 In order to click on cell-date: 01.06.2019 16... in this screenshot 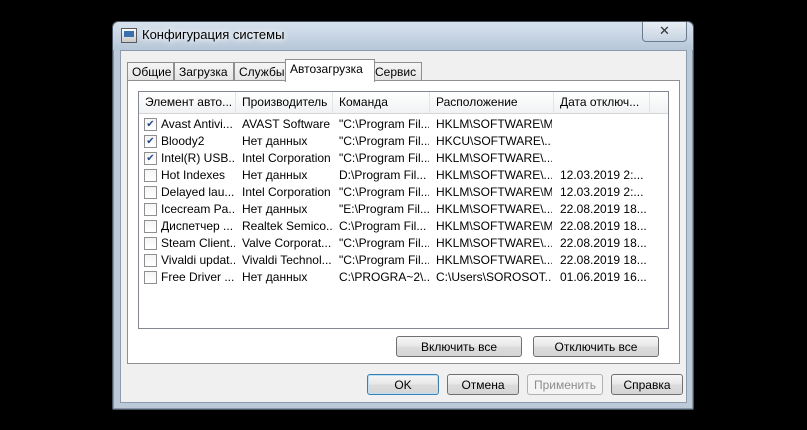, I will do `click(603, 277)`.